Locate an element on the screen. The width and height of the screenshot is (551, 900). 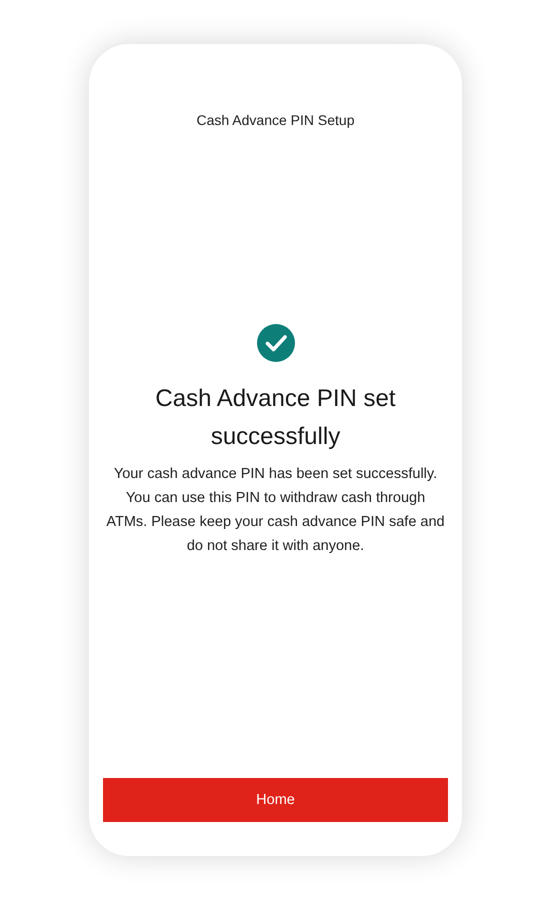
screen-title: Cash Advance PIN Setup is located at coordinates (275, 120).